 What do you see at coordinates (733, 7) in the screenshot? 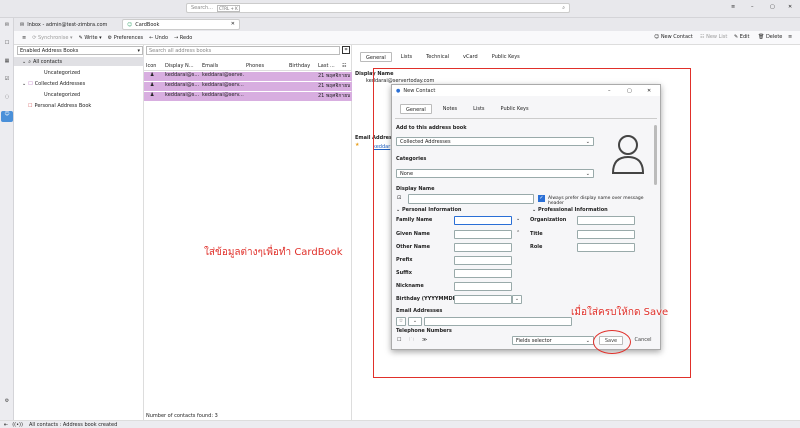
I see `app-menu-icon: ≡` at bounding box center [733, 7].